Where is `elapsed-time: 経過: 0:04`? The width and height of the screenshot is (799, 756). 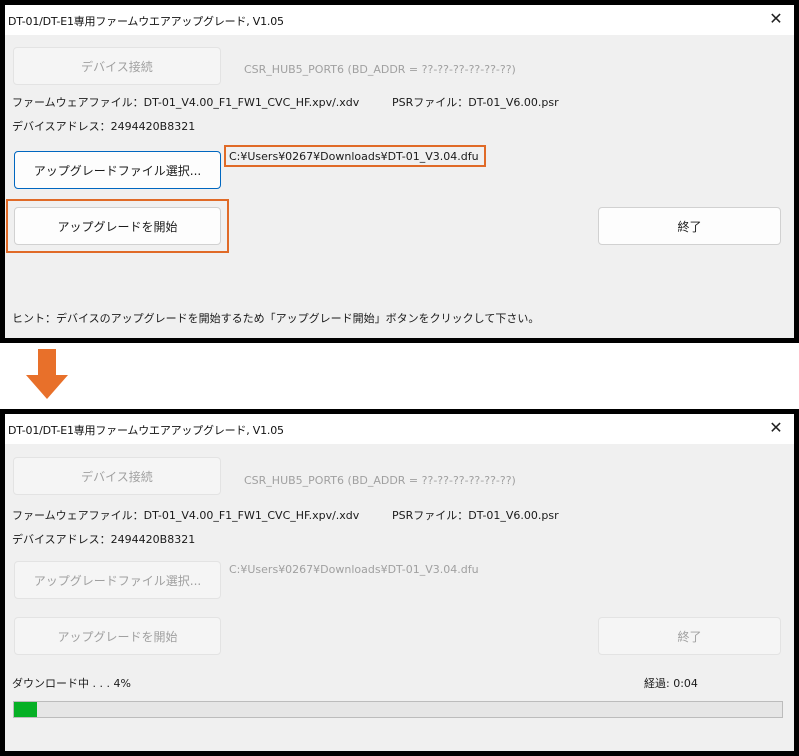
elapsed-time: 経過: 0:04 is located at coordinates (671, 683).